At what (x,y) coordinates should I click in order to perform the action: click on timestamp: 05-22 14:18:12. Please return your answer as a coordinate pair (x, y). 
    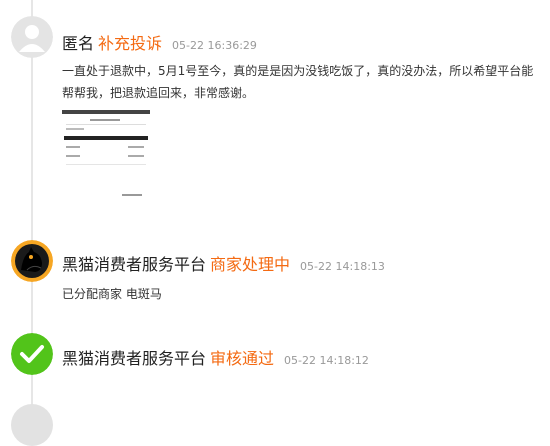
    Looking at the image, I should click on (326, 360).